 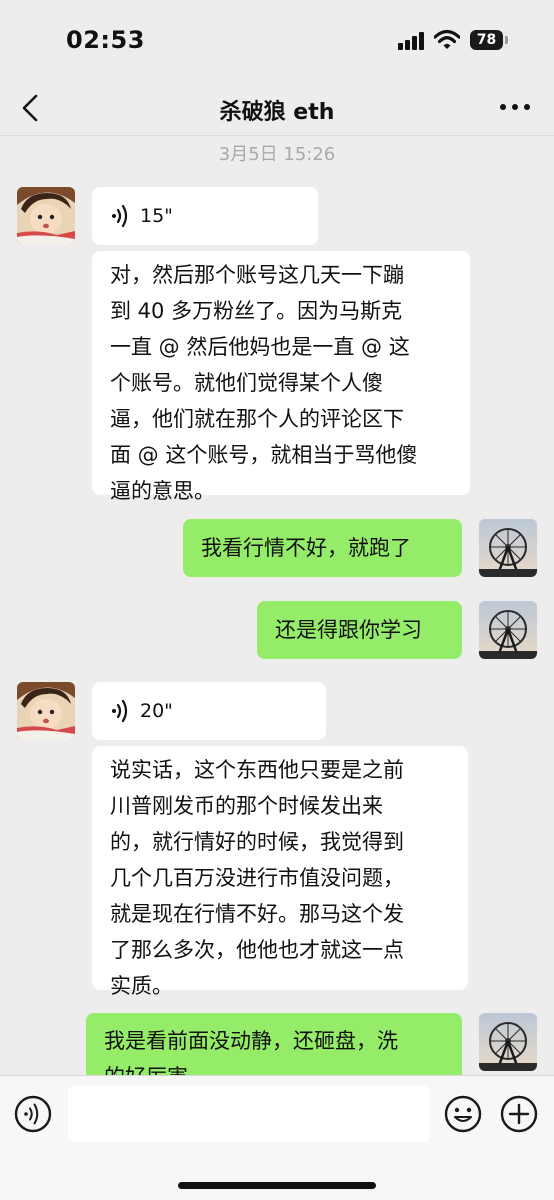 I want to click on battery-icon: 78, so click(x=489, y=40).